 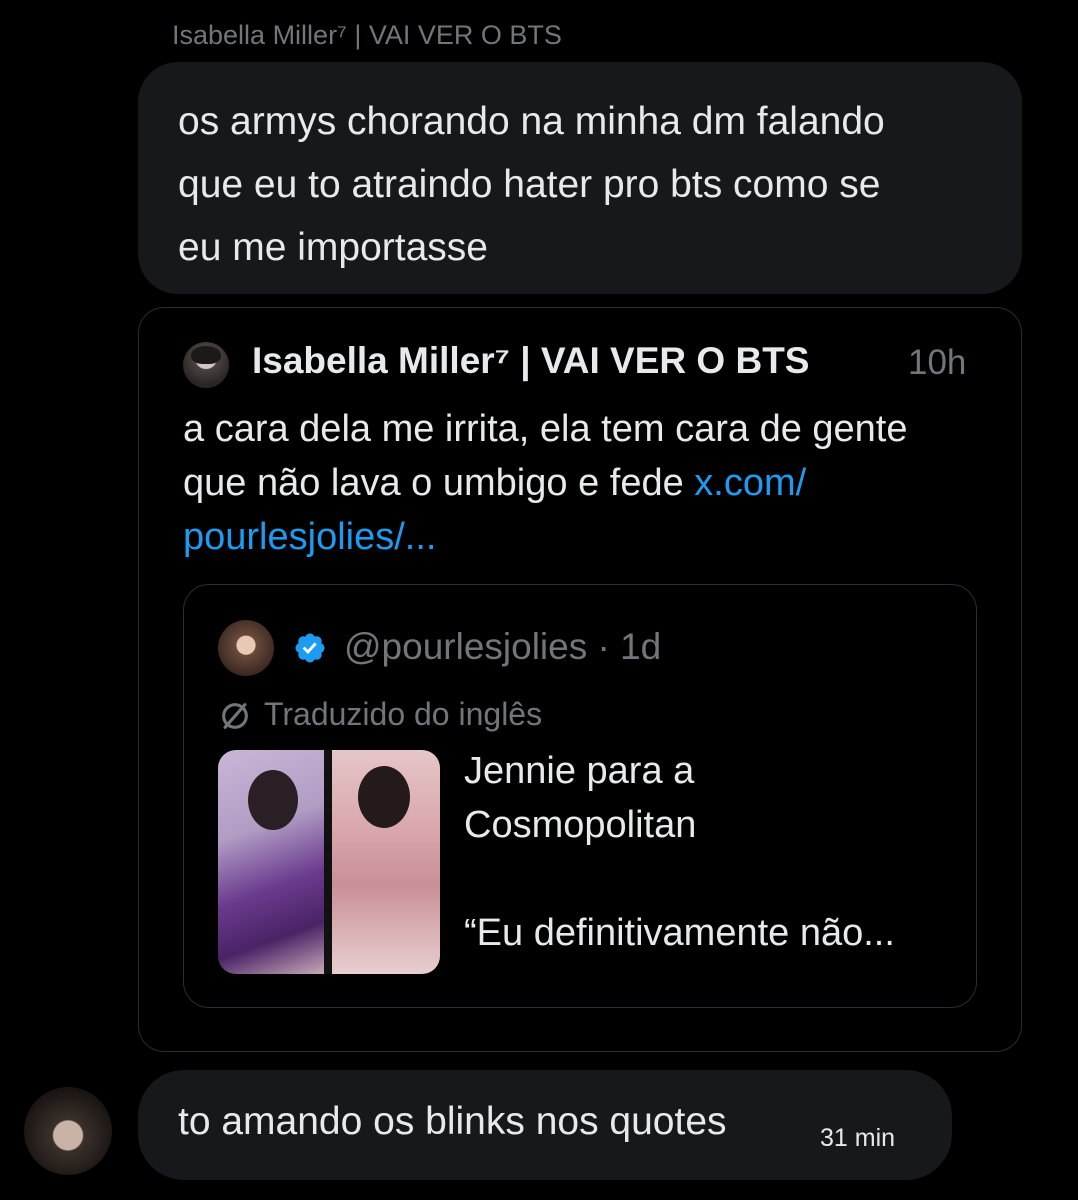 I want to click on thumbnail-image-right, so click(x=386, y=862).